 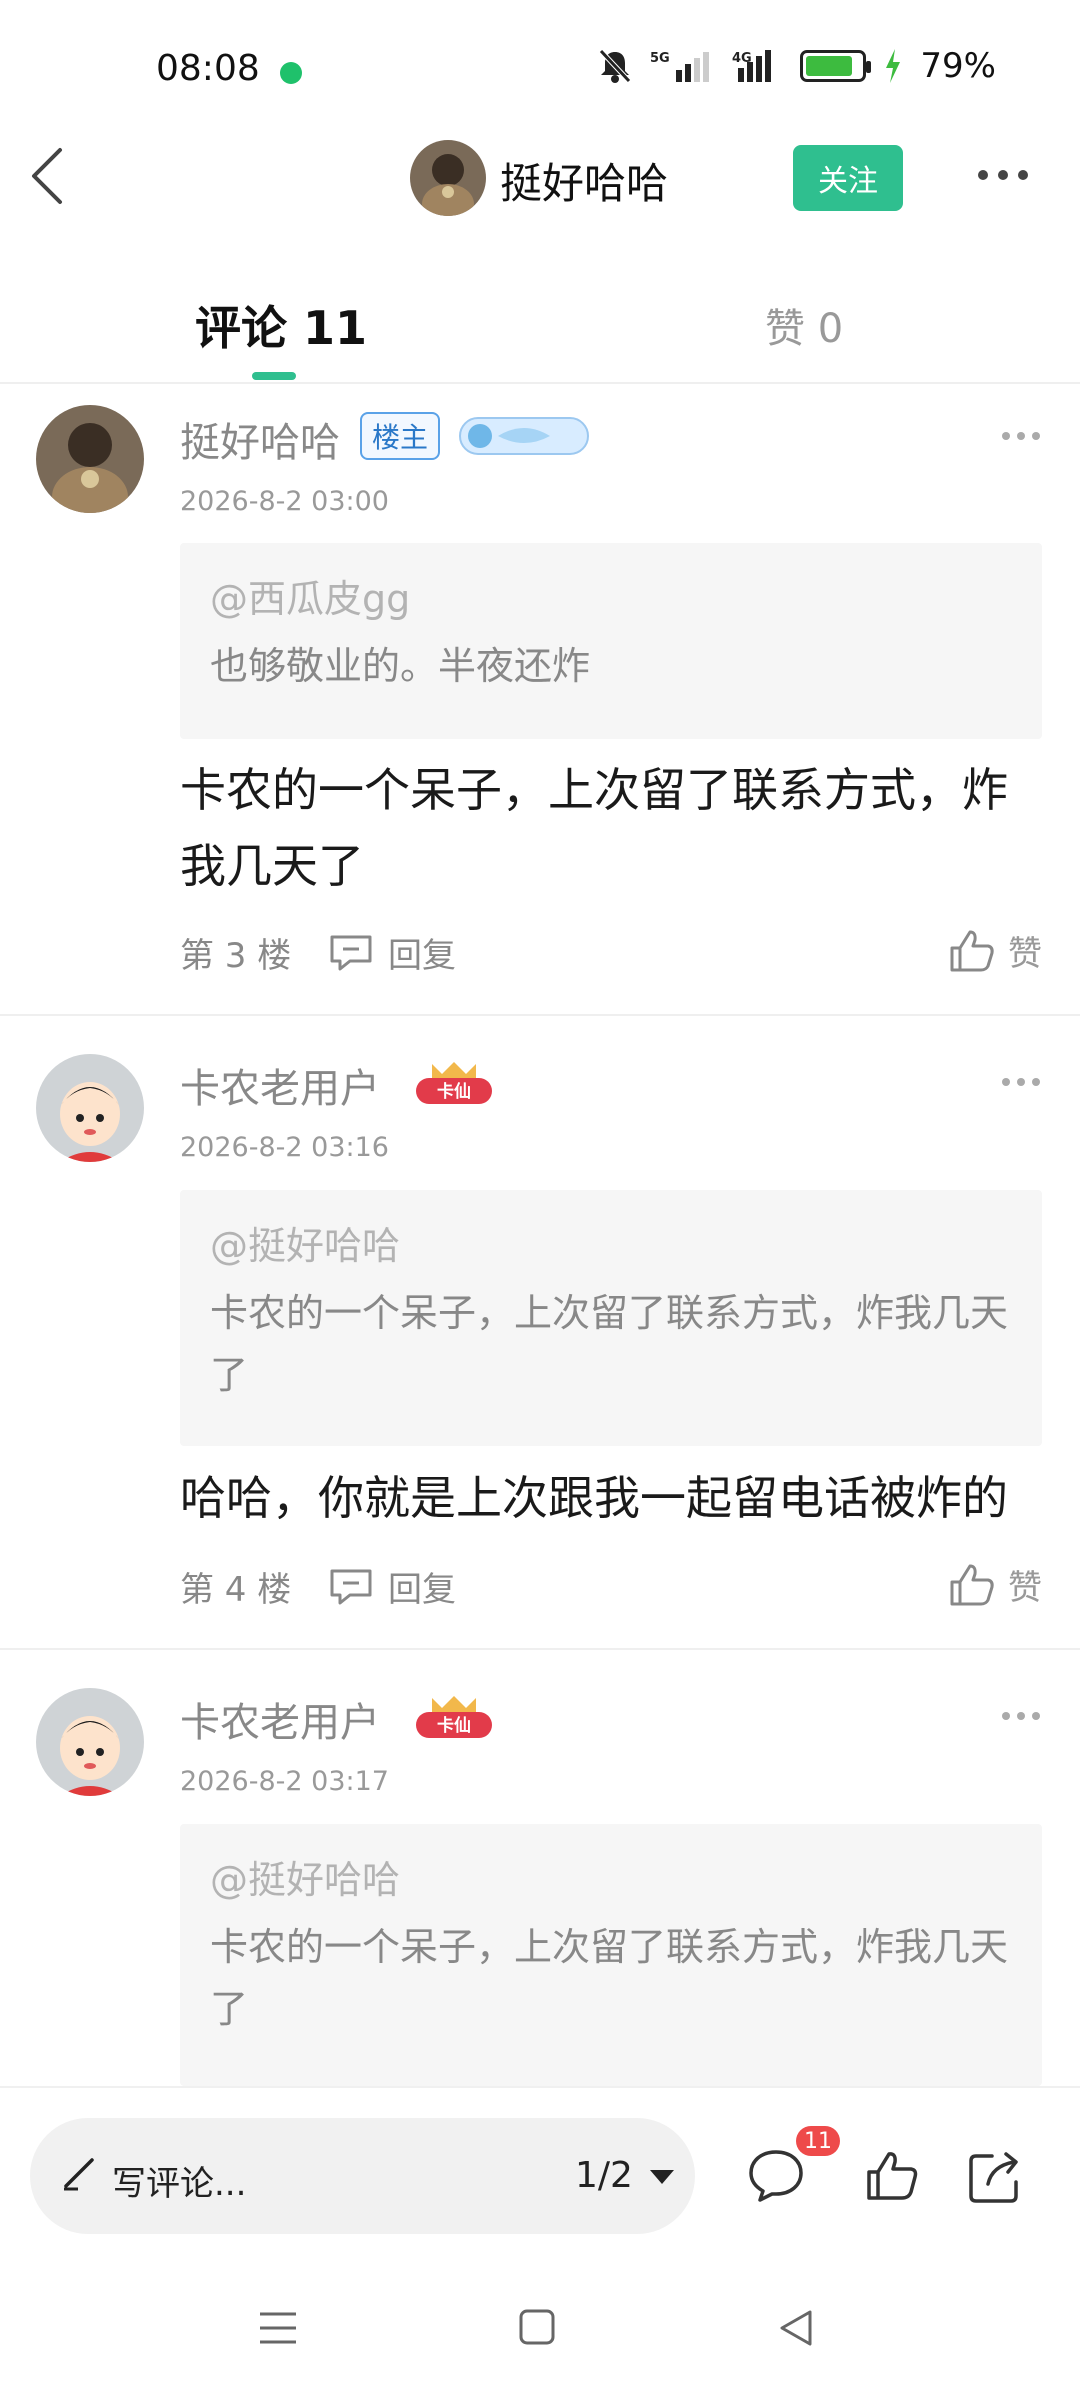 I want to click on more-options-icon, so click(x=1003, y=175).